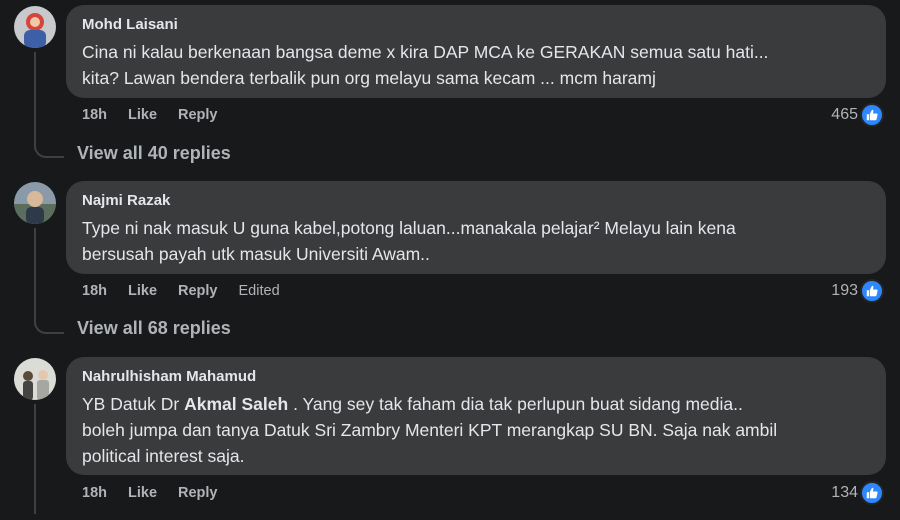  Describe the element at coordinates (844, 114) in the screenshot. I see `reaction-count-number: 465` at that location.